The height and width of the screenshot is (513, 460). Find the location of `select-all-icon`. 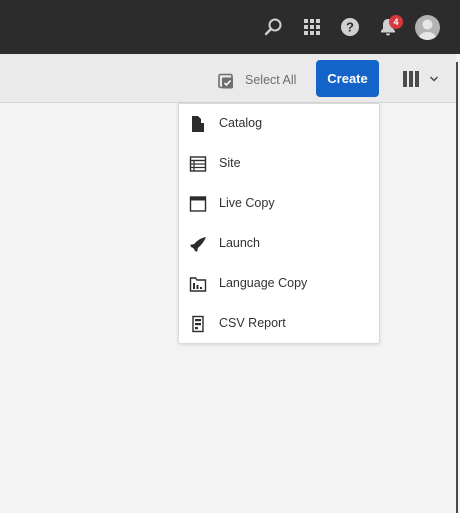

select-all-icon is located at coordinates (225, 80).